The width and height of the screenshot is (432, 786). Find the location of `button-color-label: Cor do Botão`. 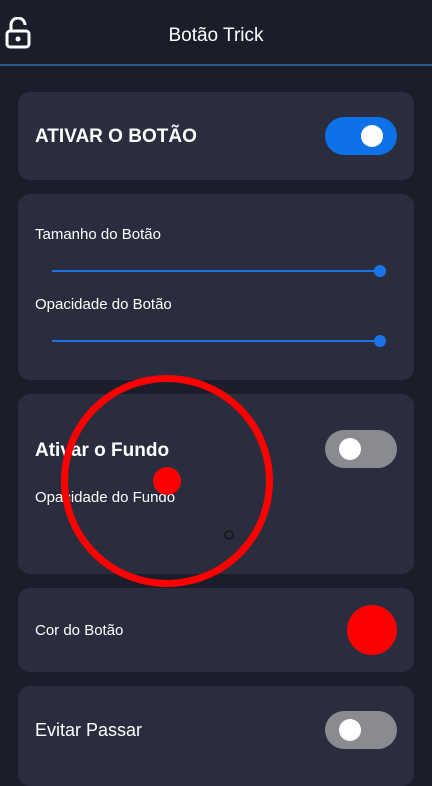

button-color-label: Cor do Botão is located at coordinates (79, 630).